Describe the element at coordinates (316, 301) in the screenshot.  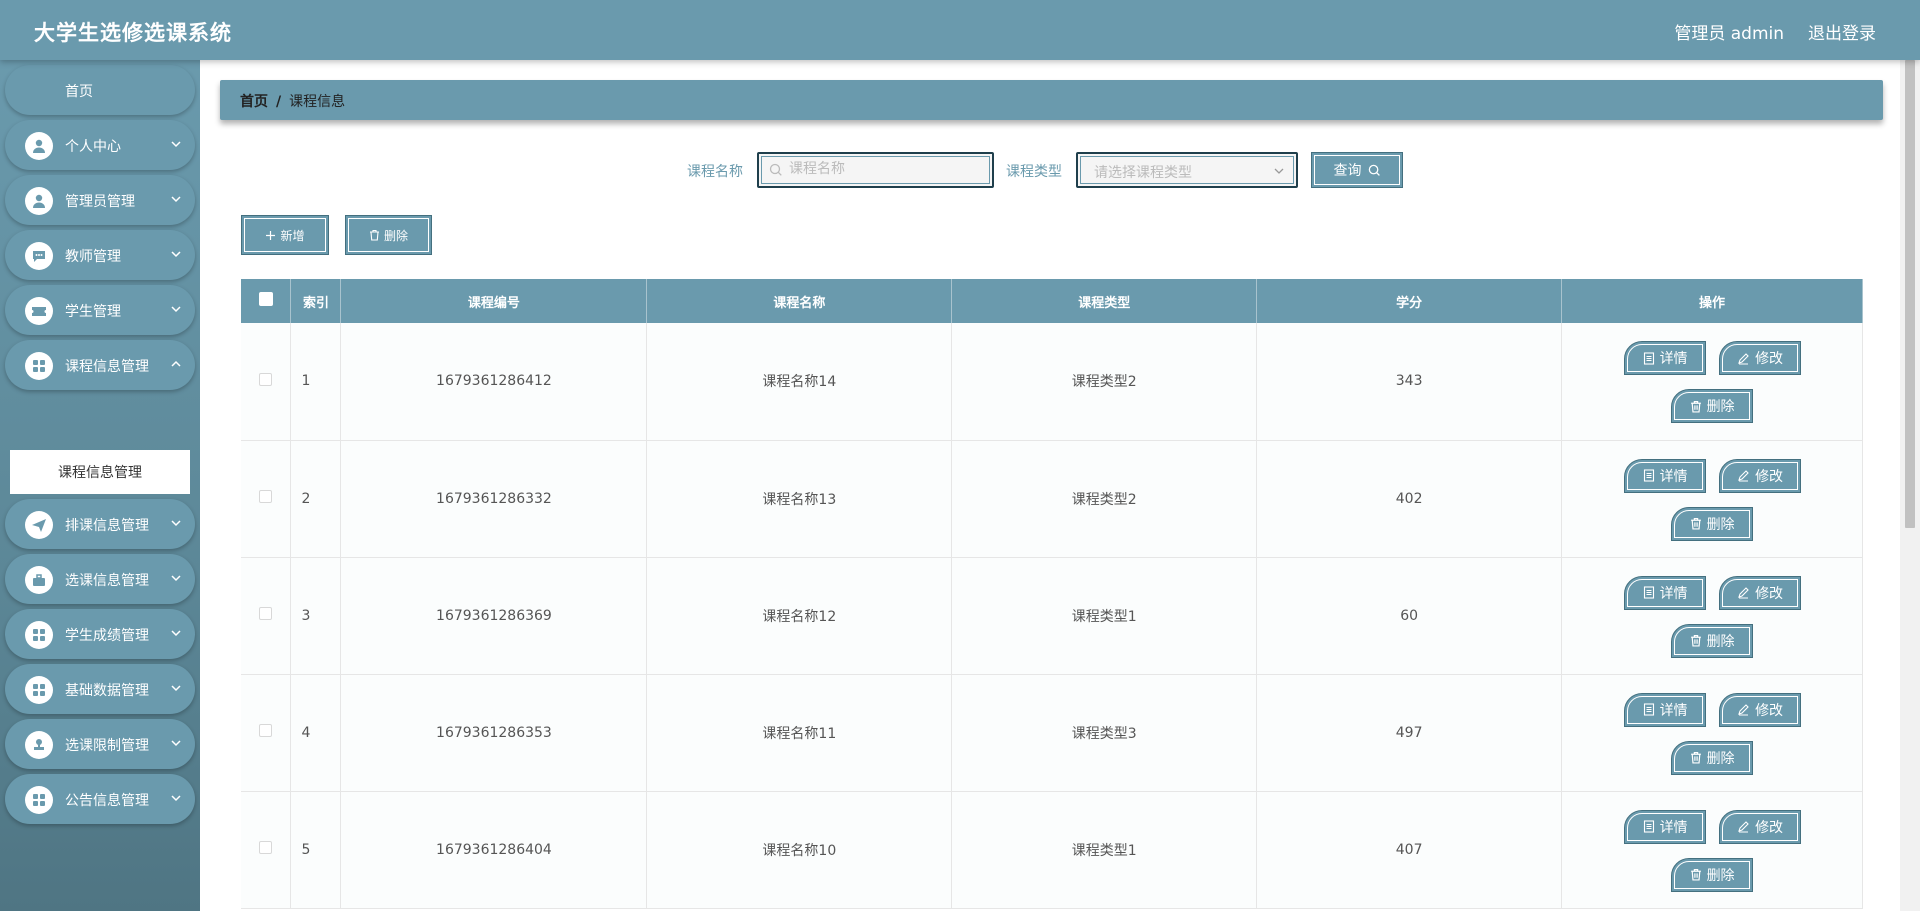
I see `column-header-index: 索引` at that location.